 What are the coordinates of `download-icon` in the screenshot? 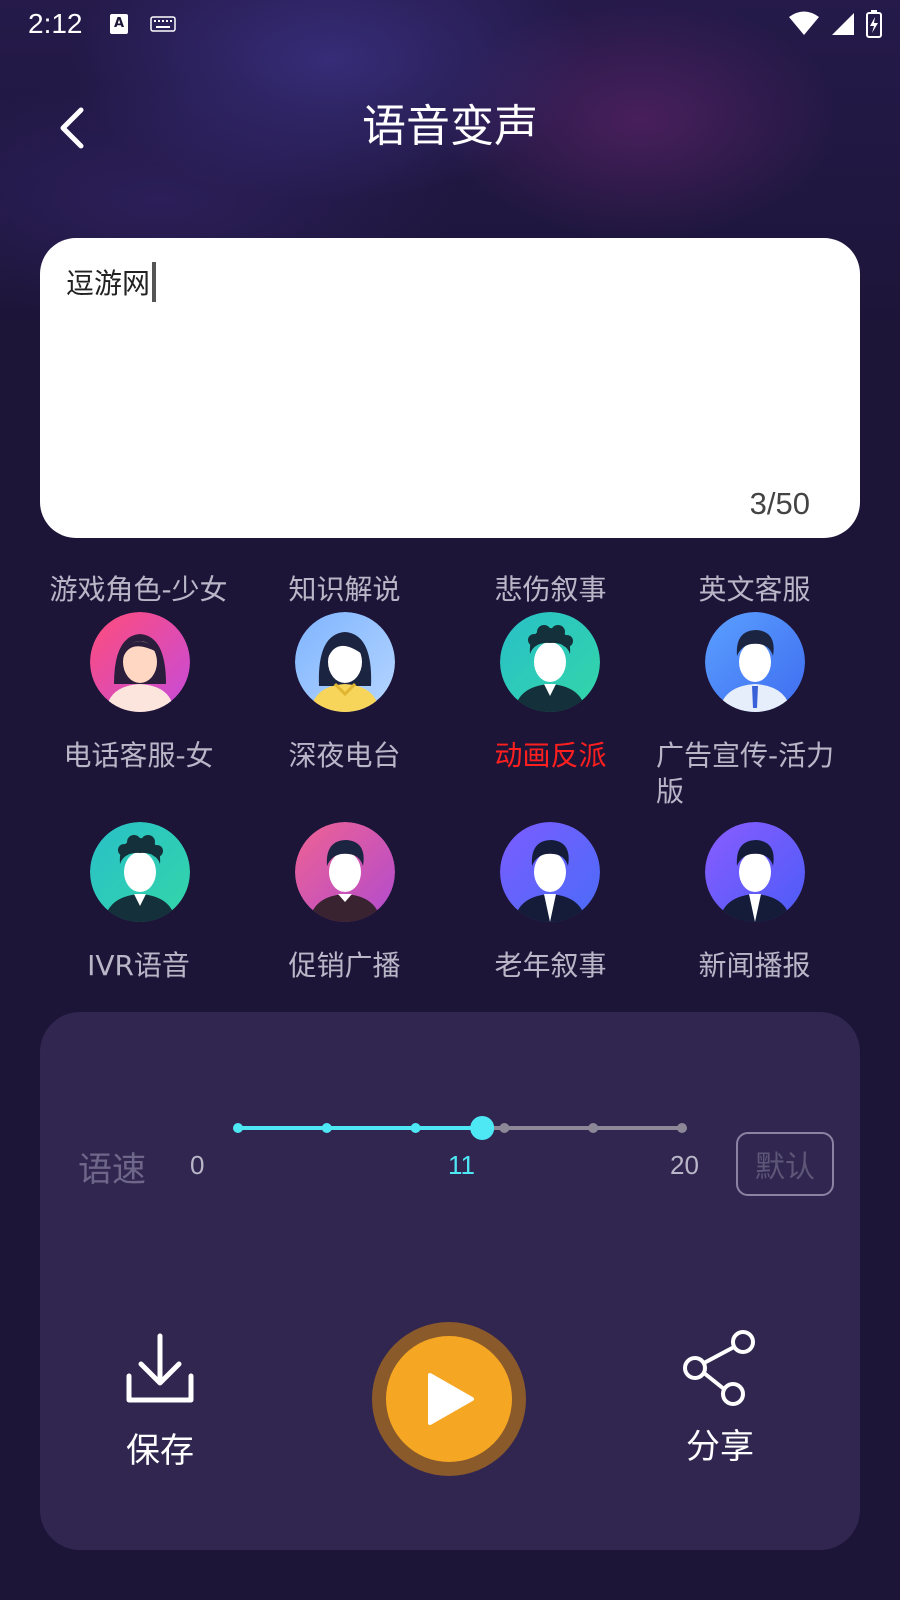 It's located at (160, 1368).